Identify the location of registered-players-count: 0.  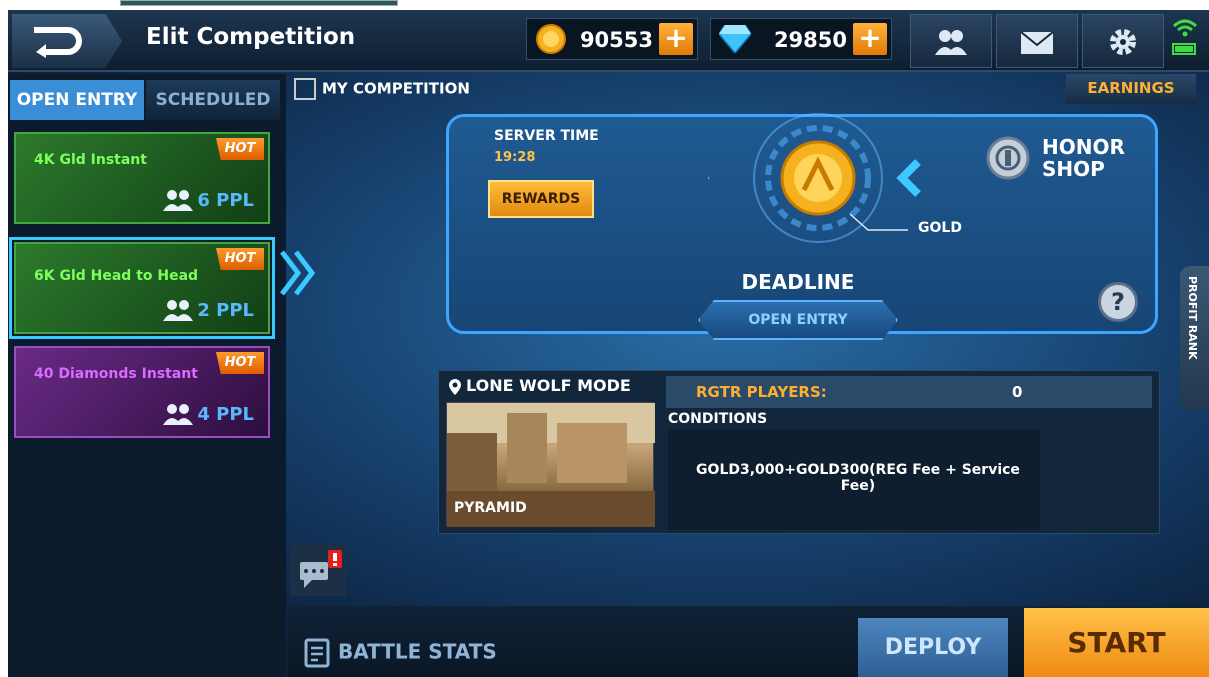
(1017, 392).